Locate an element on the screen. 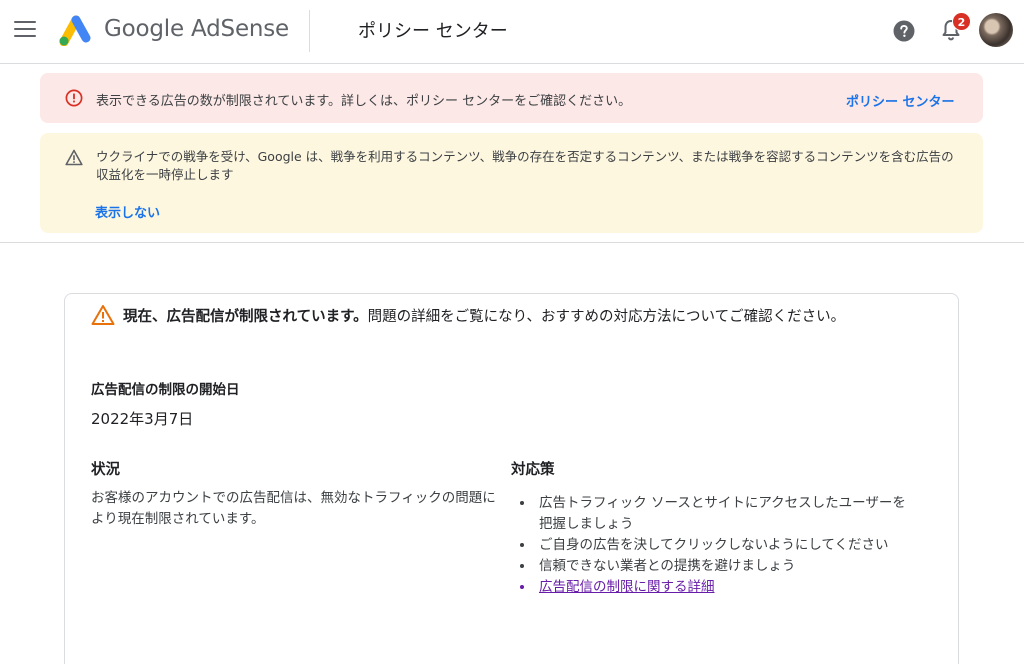 The image size is (1024, 664). page-title: ポリシー センター is located at coordinates (433, 31).